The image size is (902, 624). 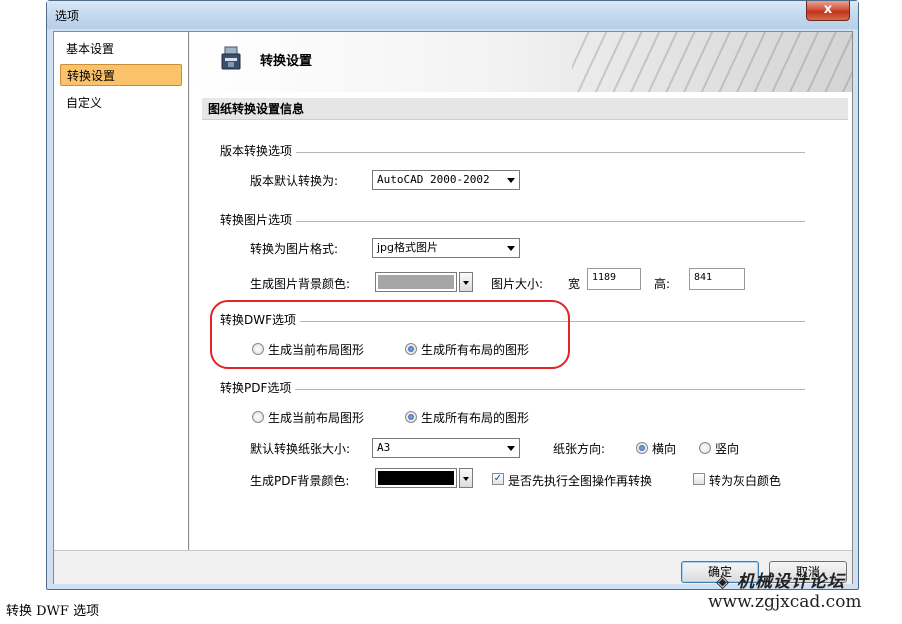 I want to click on zoom-all-label: 是否先执行全图操作再转换, so click(x=580, y=480).